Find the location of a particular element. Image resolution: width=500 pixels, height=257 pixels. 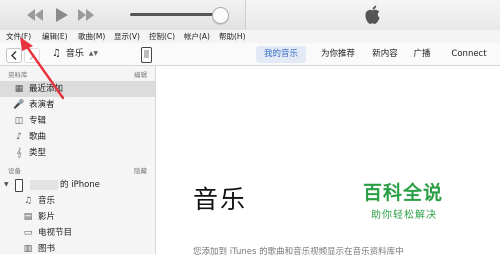

sidebar-device-music: ♫ 音乐 is located at coordinates (77, 201).